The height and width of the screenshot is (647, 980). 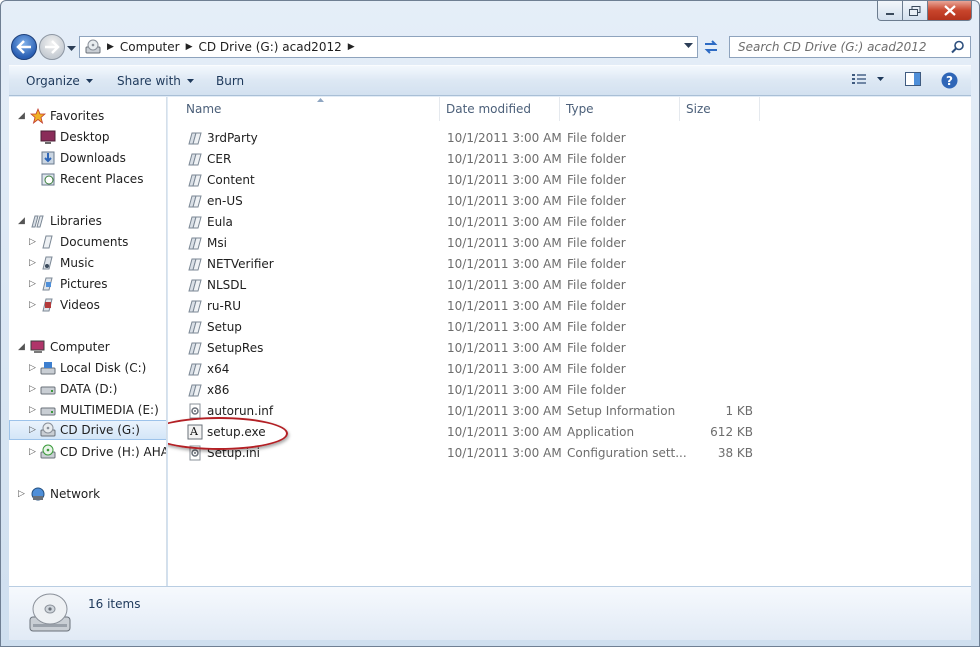 I want to click on file-row: x86 10/1/2011 3:00 AM File folder, so click(x=568, y=390).